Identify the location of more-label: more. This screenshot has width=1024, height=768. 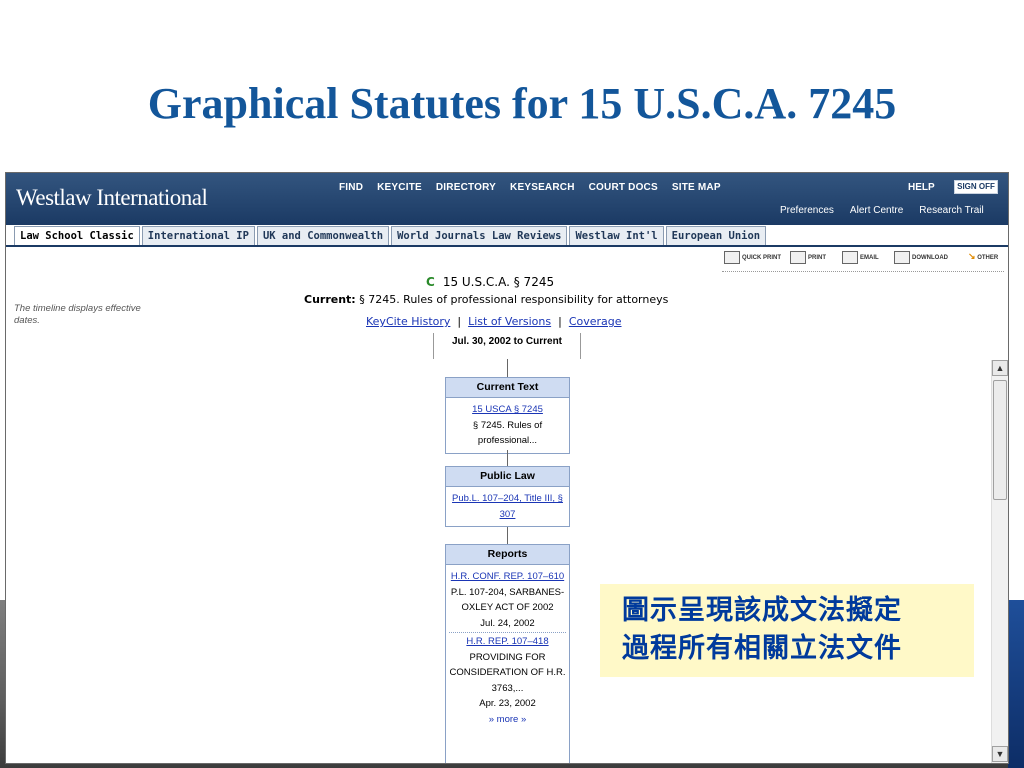
(507, 719).